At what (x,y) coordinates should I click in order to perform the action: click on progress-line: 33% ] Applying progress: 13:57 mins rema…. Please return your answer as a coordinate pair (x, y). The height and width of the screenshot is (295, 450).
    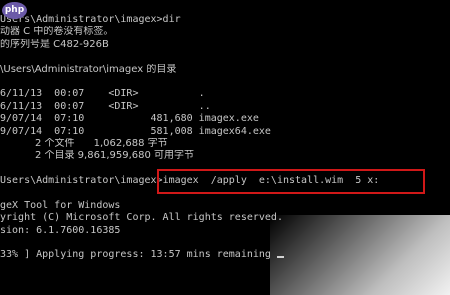
    Looking at the image, I should click on (225, 255).